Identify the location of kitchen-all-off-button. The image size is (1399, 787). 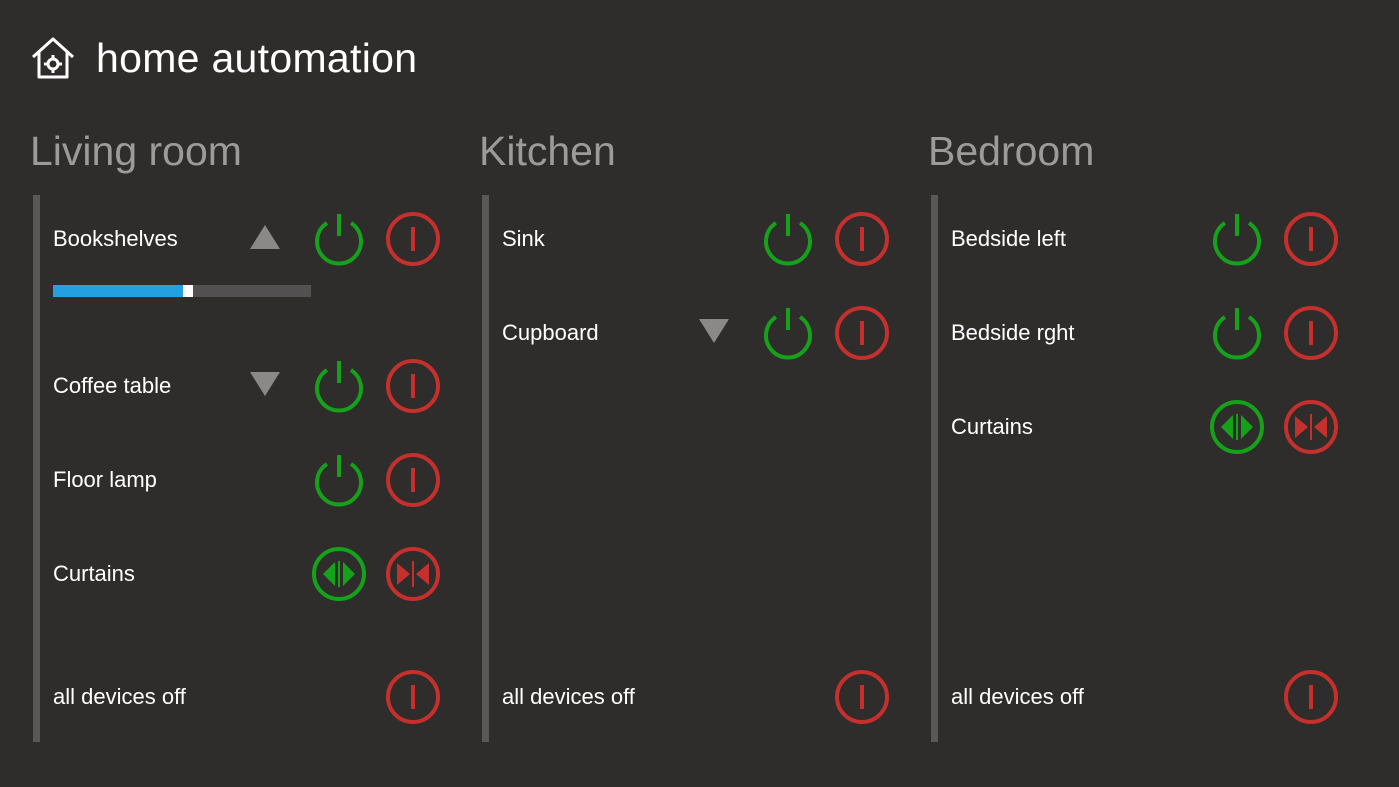
(862, 697).